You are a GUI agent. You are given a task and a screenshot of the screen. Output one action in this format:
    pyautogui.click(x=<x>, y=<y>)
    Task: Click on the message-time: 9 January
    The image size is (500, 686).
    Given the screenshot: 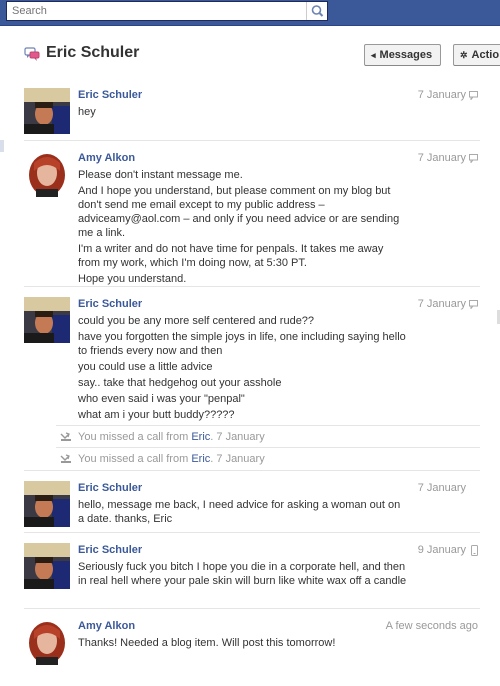 What is the action you would take?
    pyautogui.click(x=441, y=550)
    